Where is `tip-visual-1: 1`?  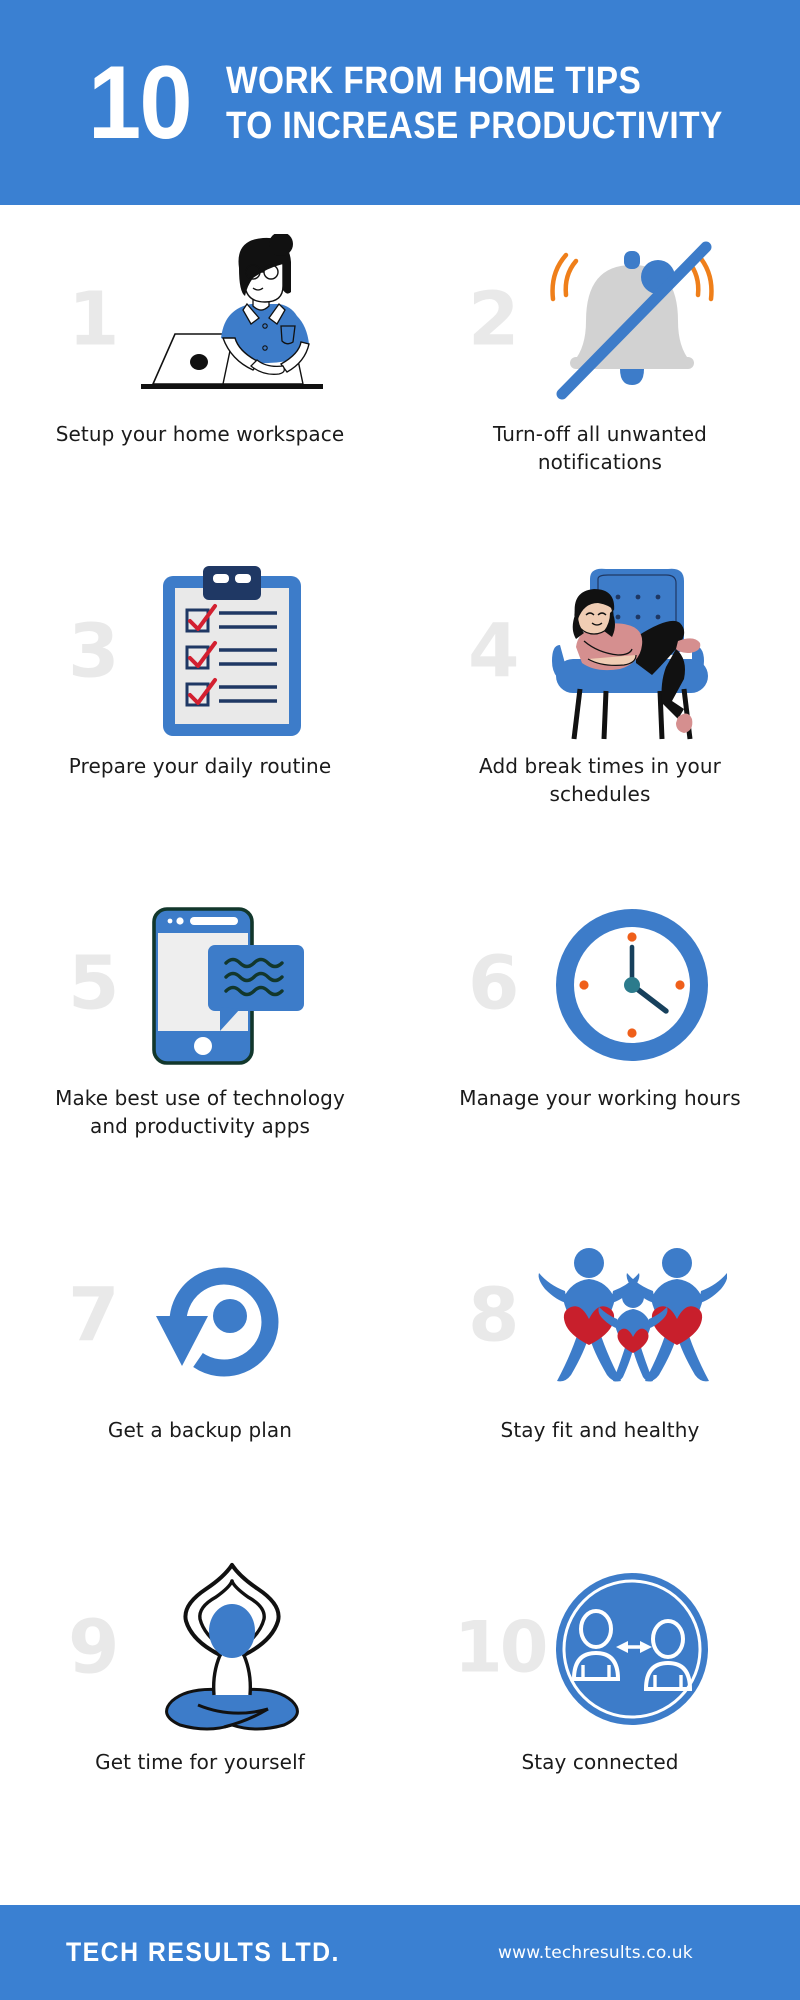
tip-visual-1: 1 is located at coordinates (200, 321).